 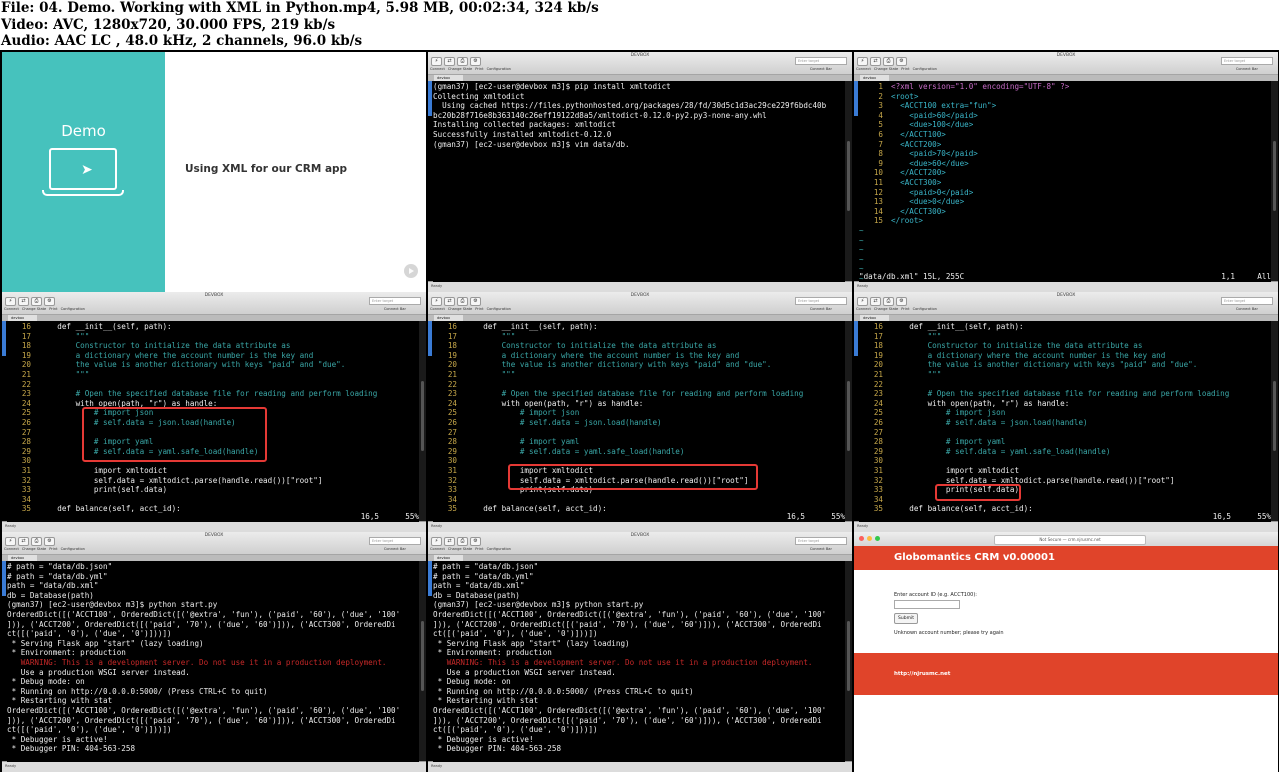 What do you see at coordinates (66, 653) in the screenshot?
I see `terminal-line: * Environment: production` at bounding box center [66, 653].